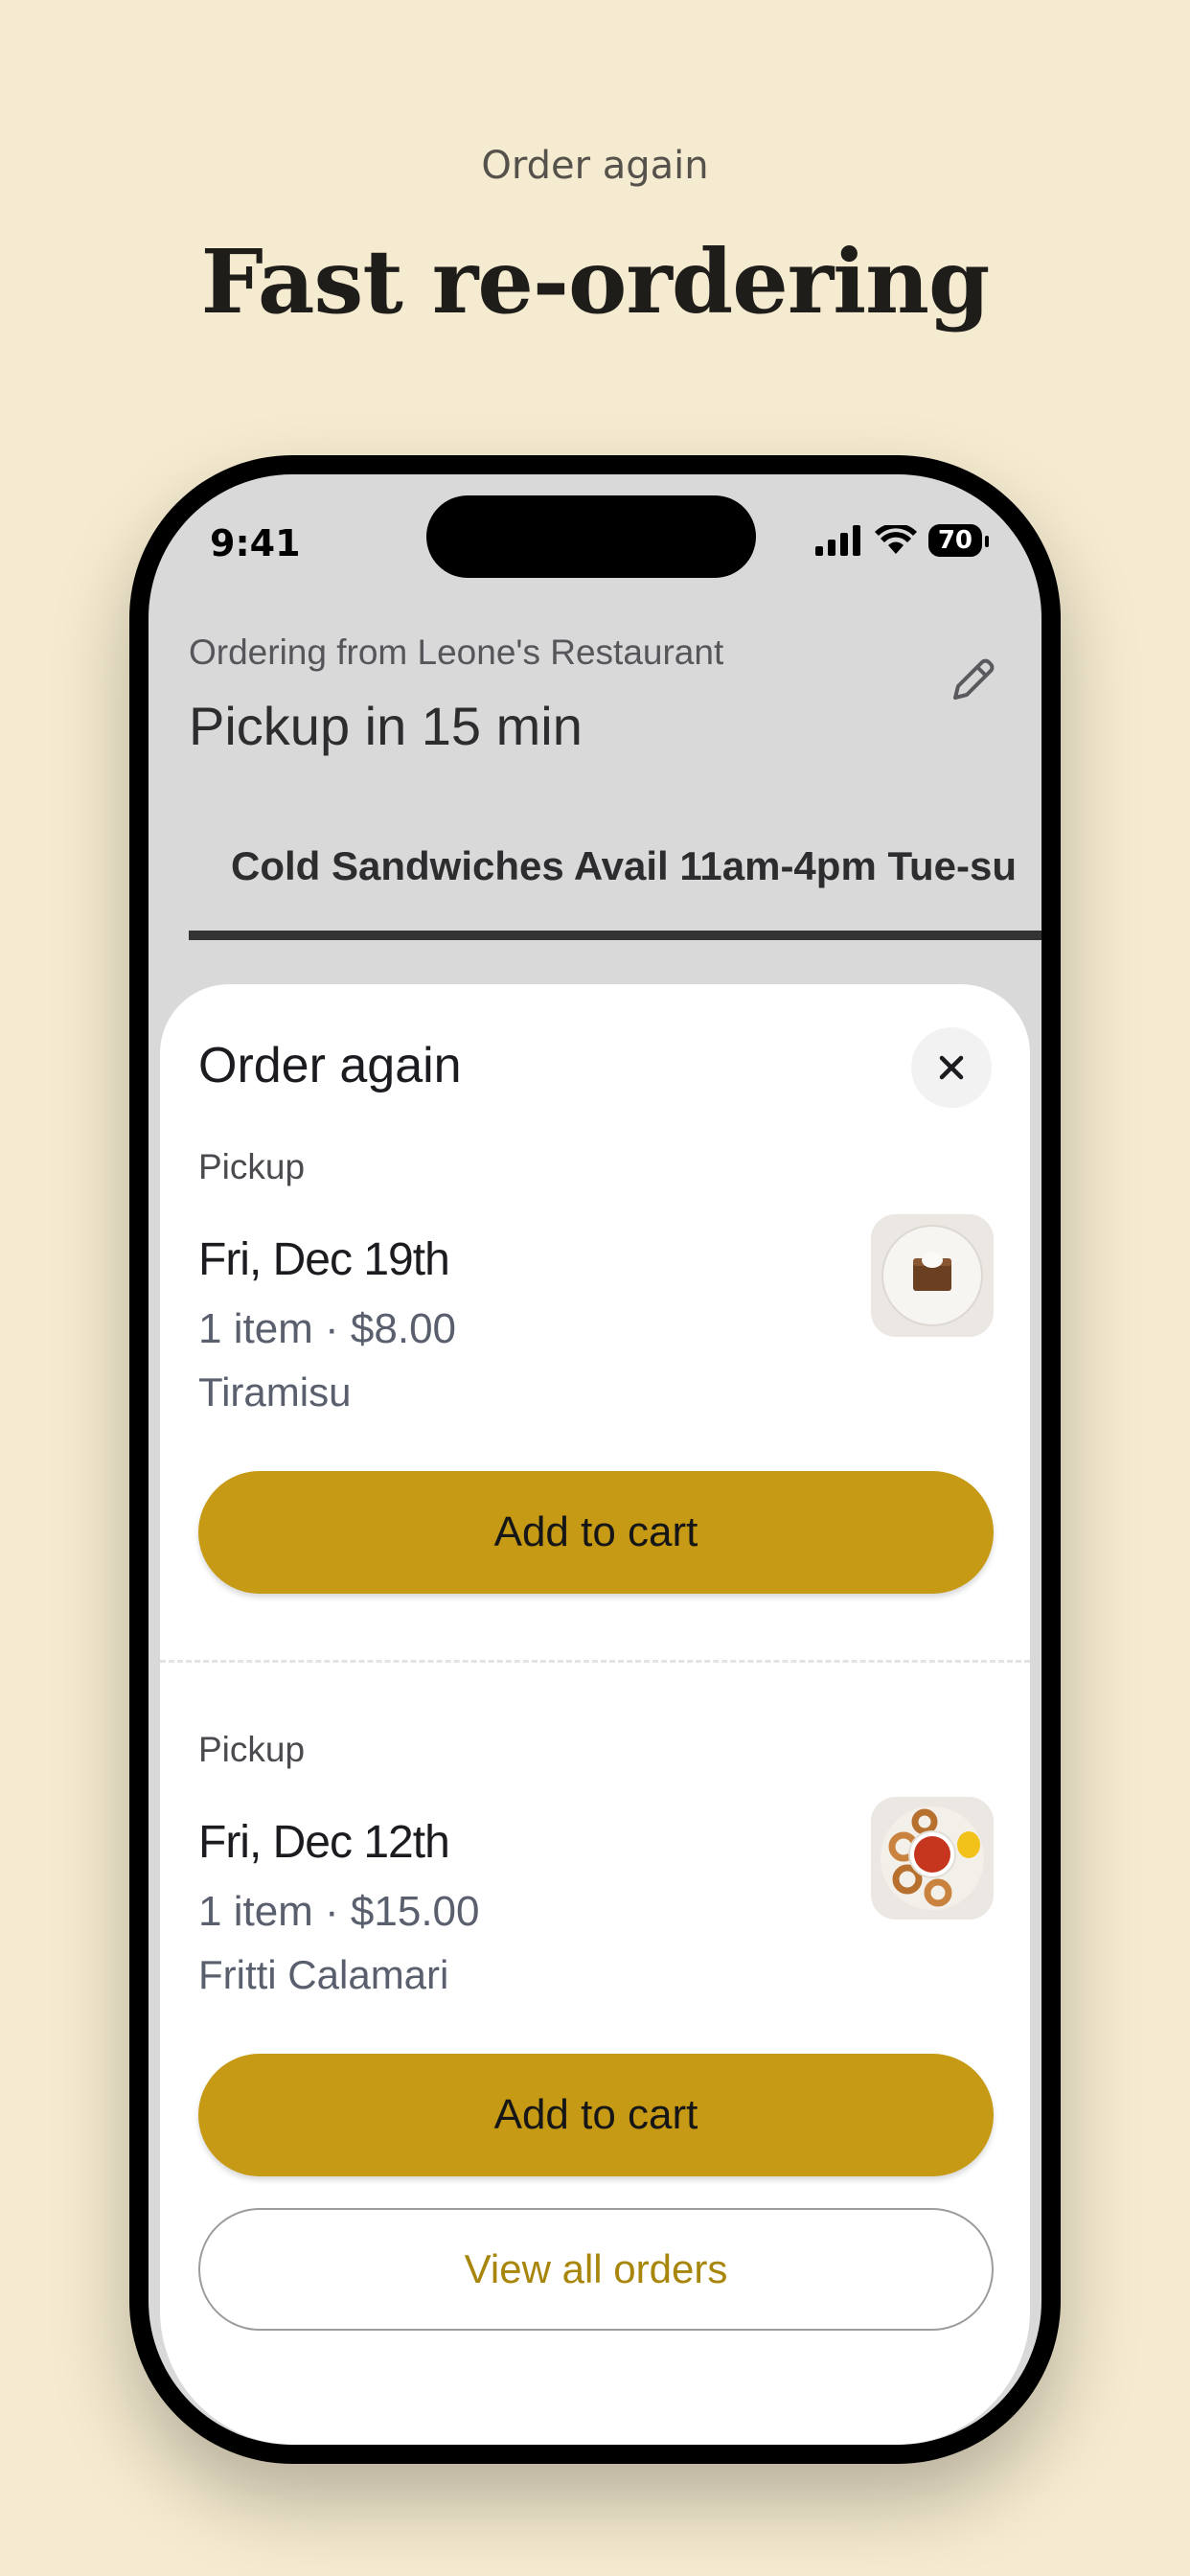  What do you see at coordinates (595, 1661) in the screenshot?
I see `divider` at bounding box center [595, 1661].